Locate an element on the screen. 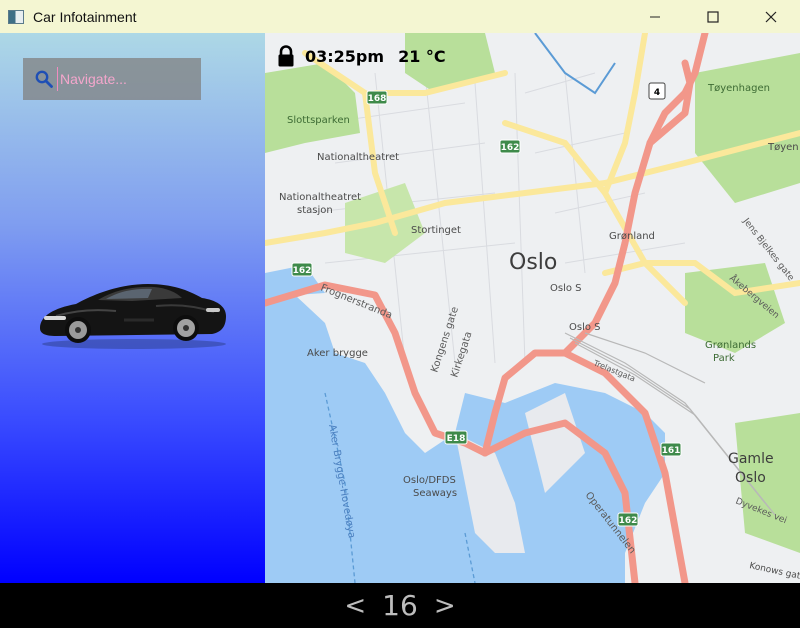 This screenshot has height=628, width=800. navigate-input is located at coordinates (127, 79).